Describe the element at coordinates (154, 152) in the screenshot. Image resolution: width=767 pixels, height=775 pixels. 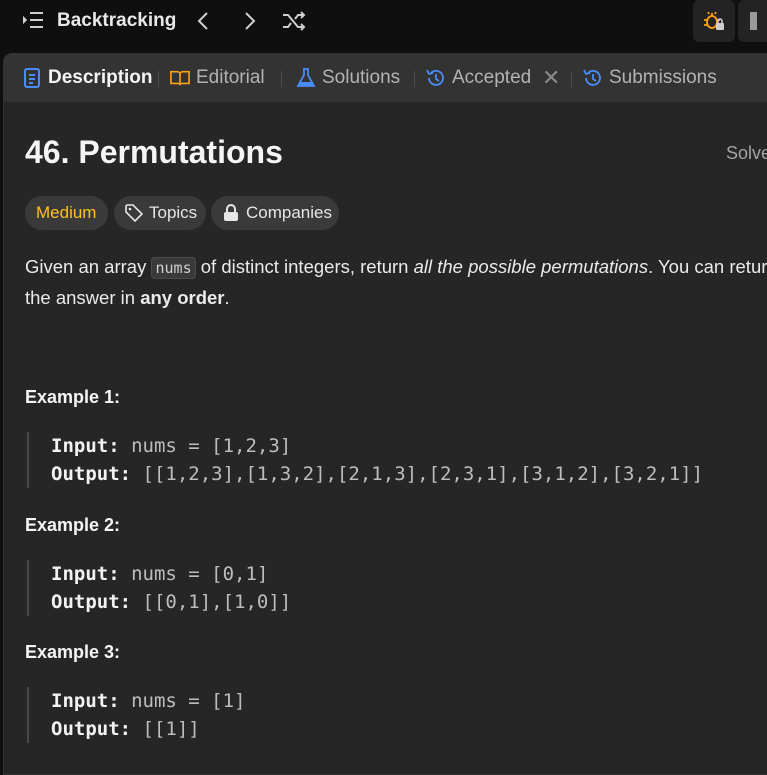
I see `problem-title: 46. Permutations` at that location.